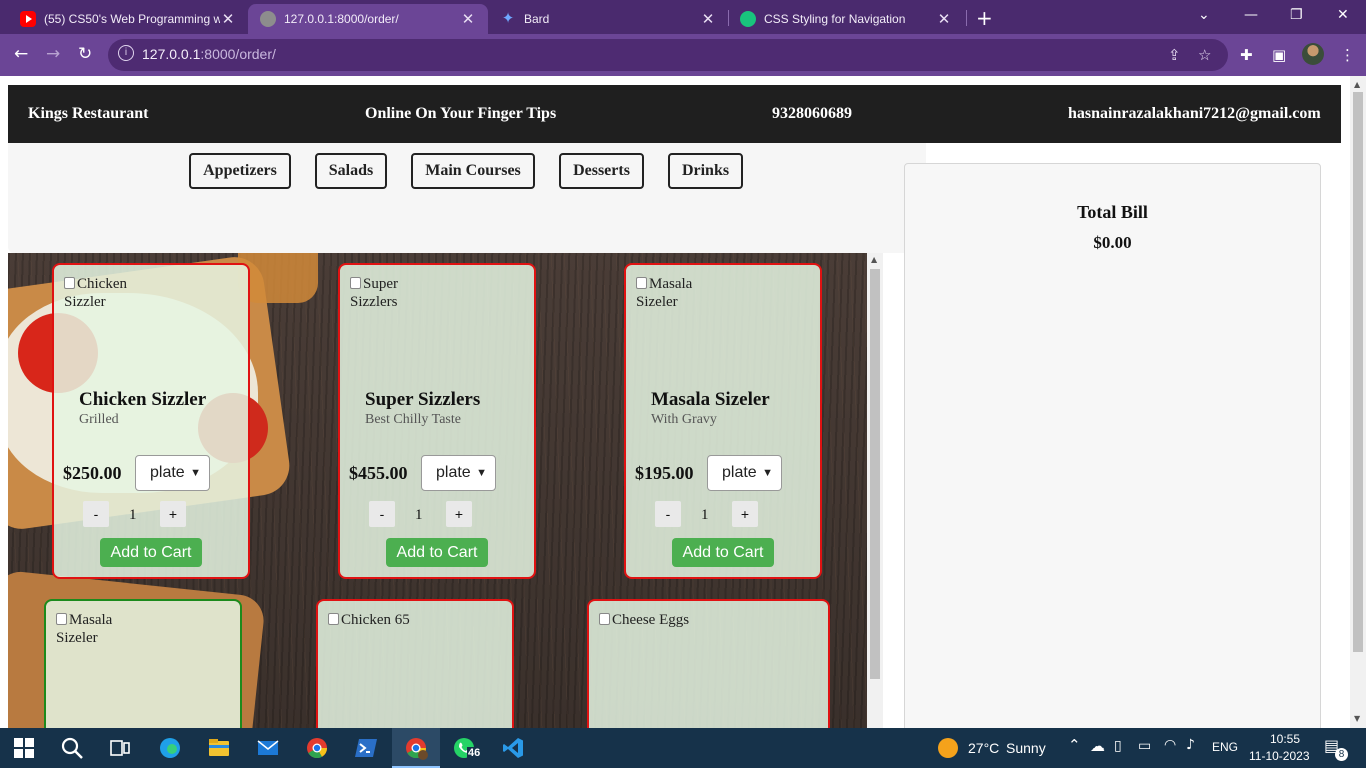  Describe the element at coordinates (473, 171) in the screenshot. I see `category-main-courses-button: Main Courses` at that location.